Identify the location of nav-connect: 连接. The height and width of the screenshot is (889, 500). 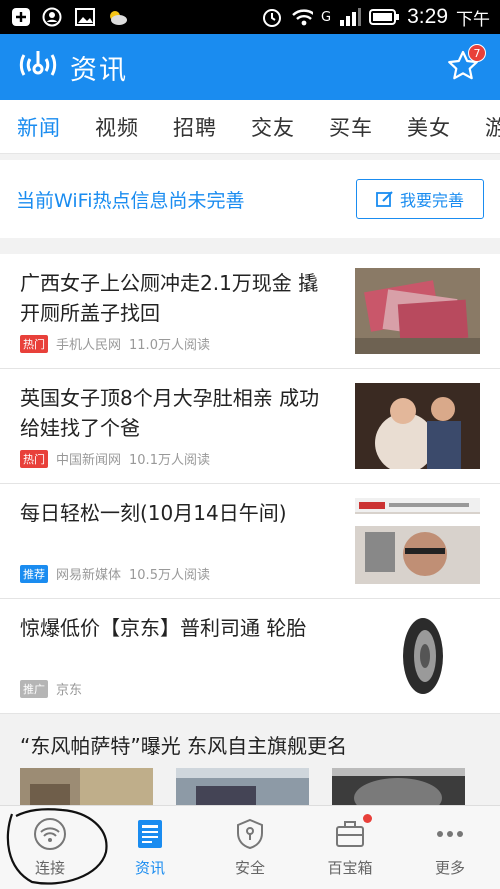
(50, 847).